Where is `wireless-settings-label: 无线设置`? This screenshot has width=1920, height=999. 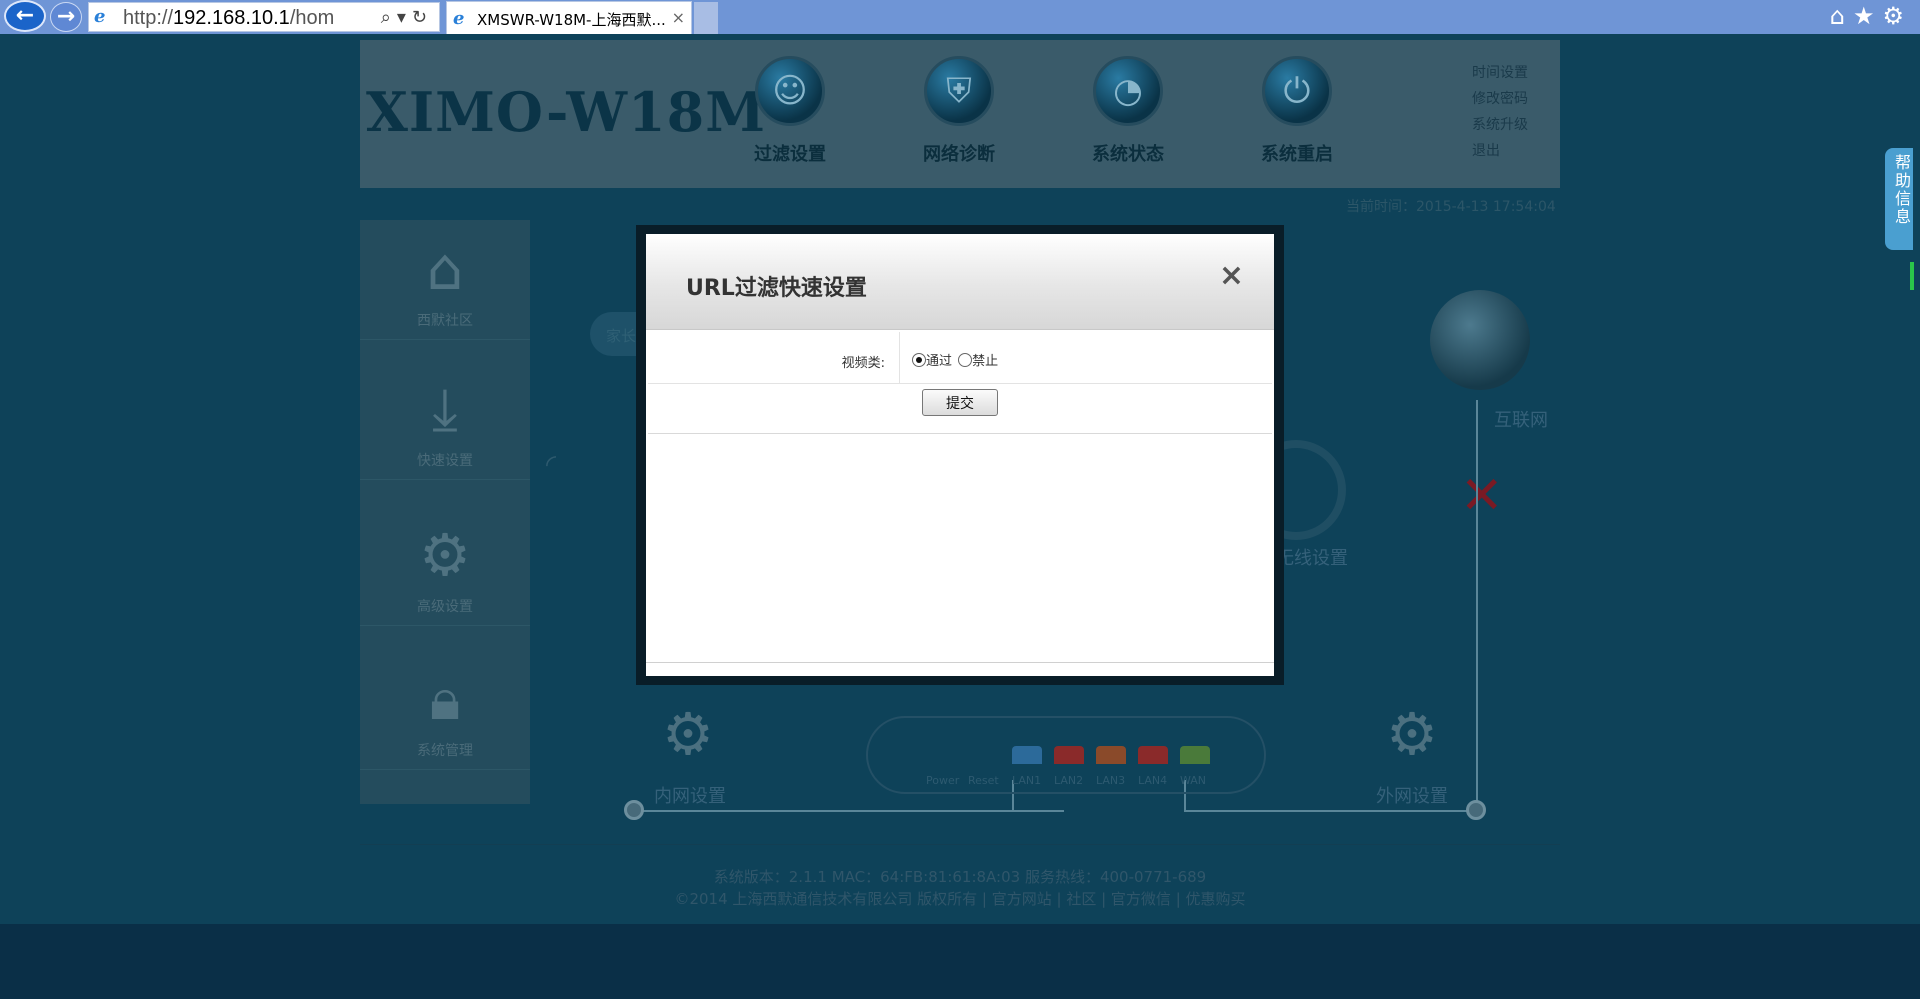
wireless-settings-label: 无线设置 is located at coordinates (1312, 557).